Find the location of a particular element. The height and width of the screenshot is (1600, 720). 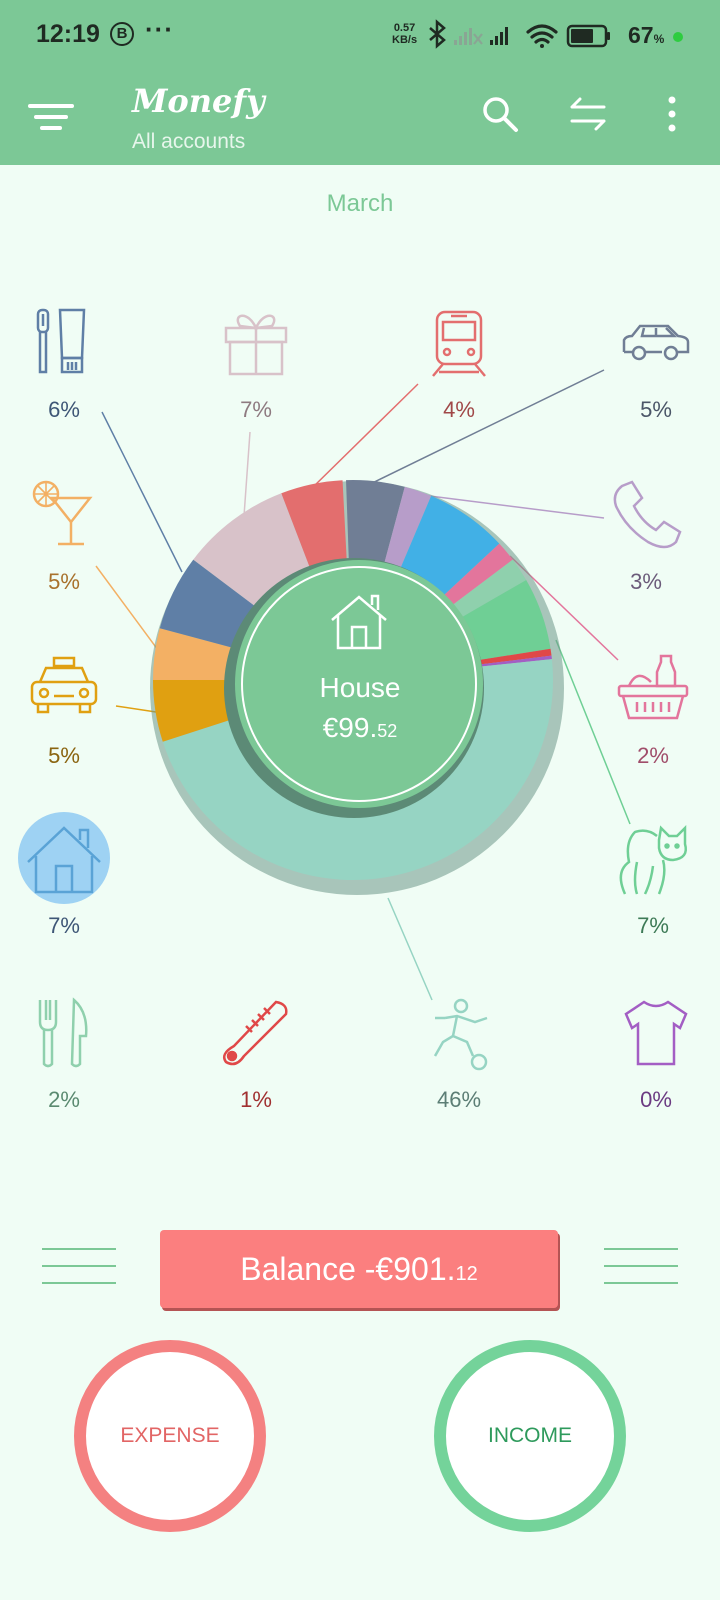

category-gifts: 7% is located at coordinates (256, 364).